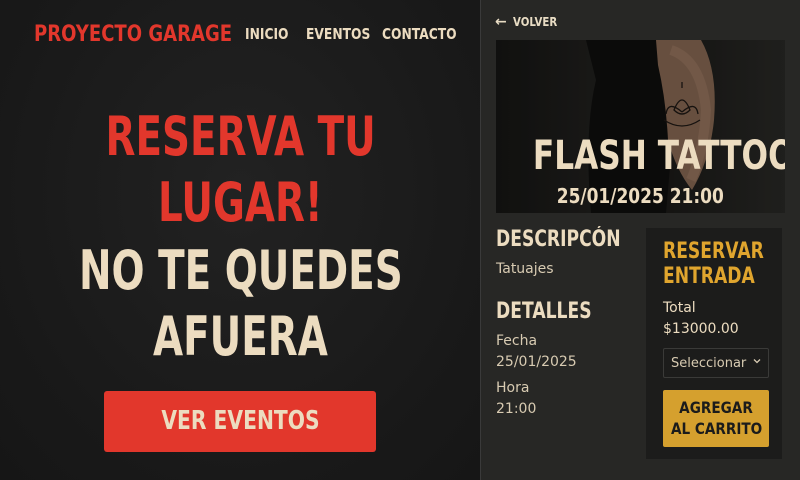  I want to click on hero-heading-line-1: RESERVA TU, so click(240, 136).